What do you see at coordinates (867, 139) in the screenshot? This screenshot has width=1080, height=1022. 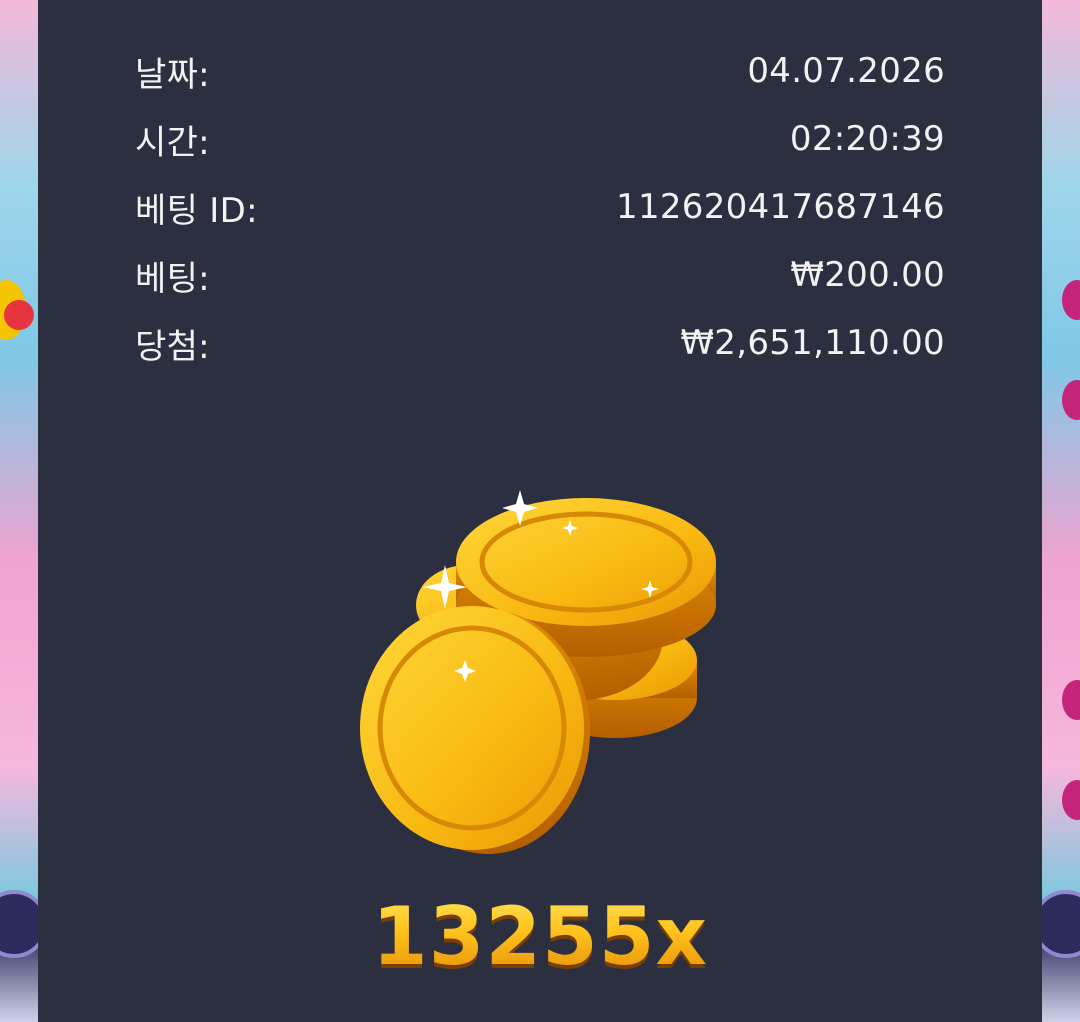 I see `time-value: 02:20:39` at bounding box center [867, 139].